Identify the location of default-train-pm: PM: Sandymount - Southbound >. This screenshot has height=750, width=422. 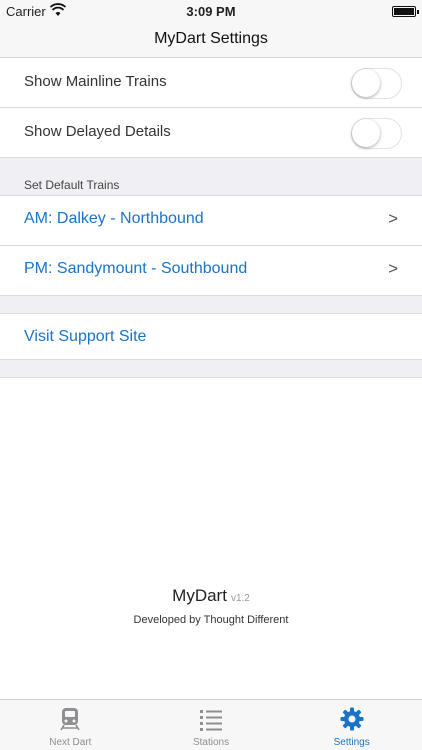
(211, 271).